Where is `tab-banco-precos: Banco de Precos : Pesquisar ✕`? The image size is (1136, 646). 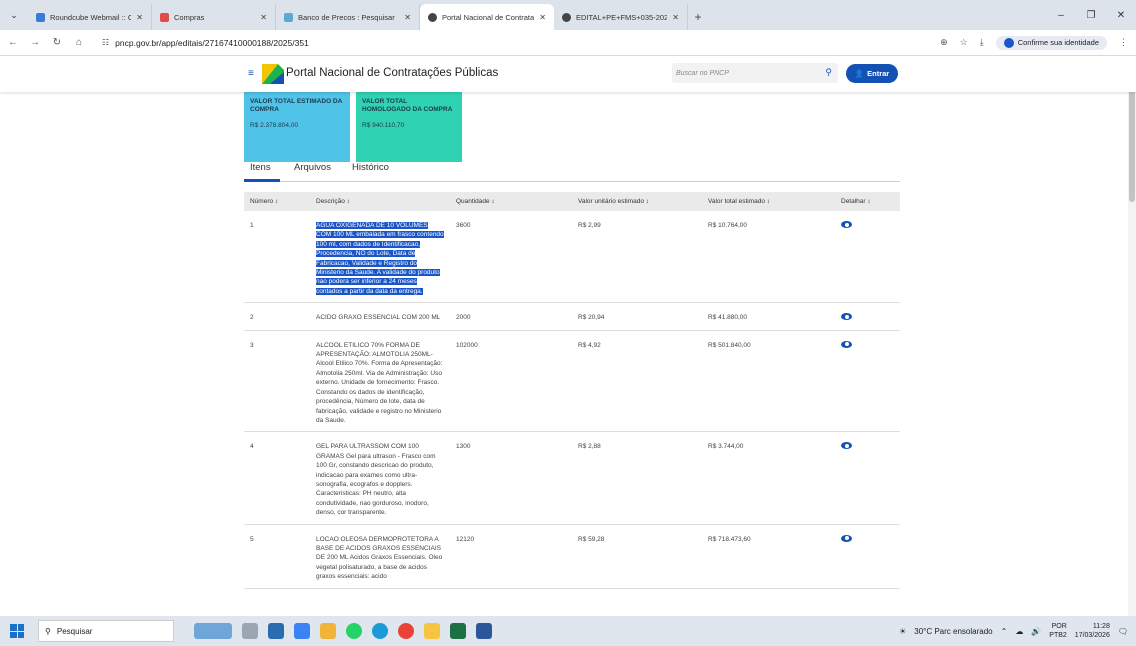 tab-banco-precos: Banco de Precos : Pesquisar ✕ is located at coordinates (348, 17).